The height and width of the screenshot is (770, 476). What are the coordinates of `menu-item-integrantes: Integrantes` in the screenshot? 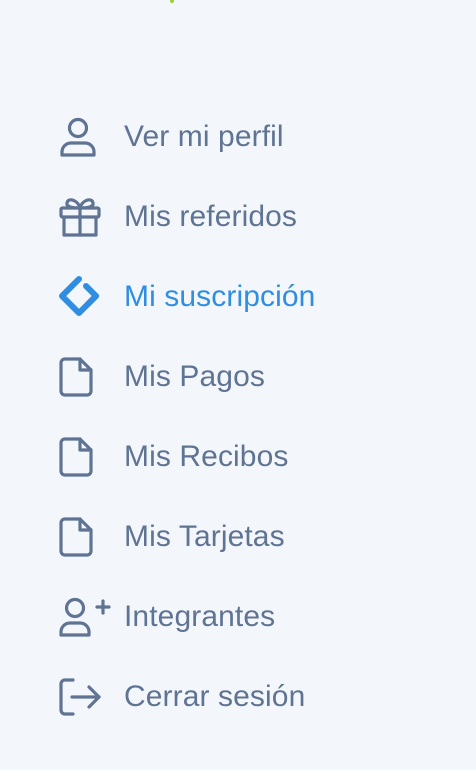 It's located at (258, 617).